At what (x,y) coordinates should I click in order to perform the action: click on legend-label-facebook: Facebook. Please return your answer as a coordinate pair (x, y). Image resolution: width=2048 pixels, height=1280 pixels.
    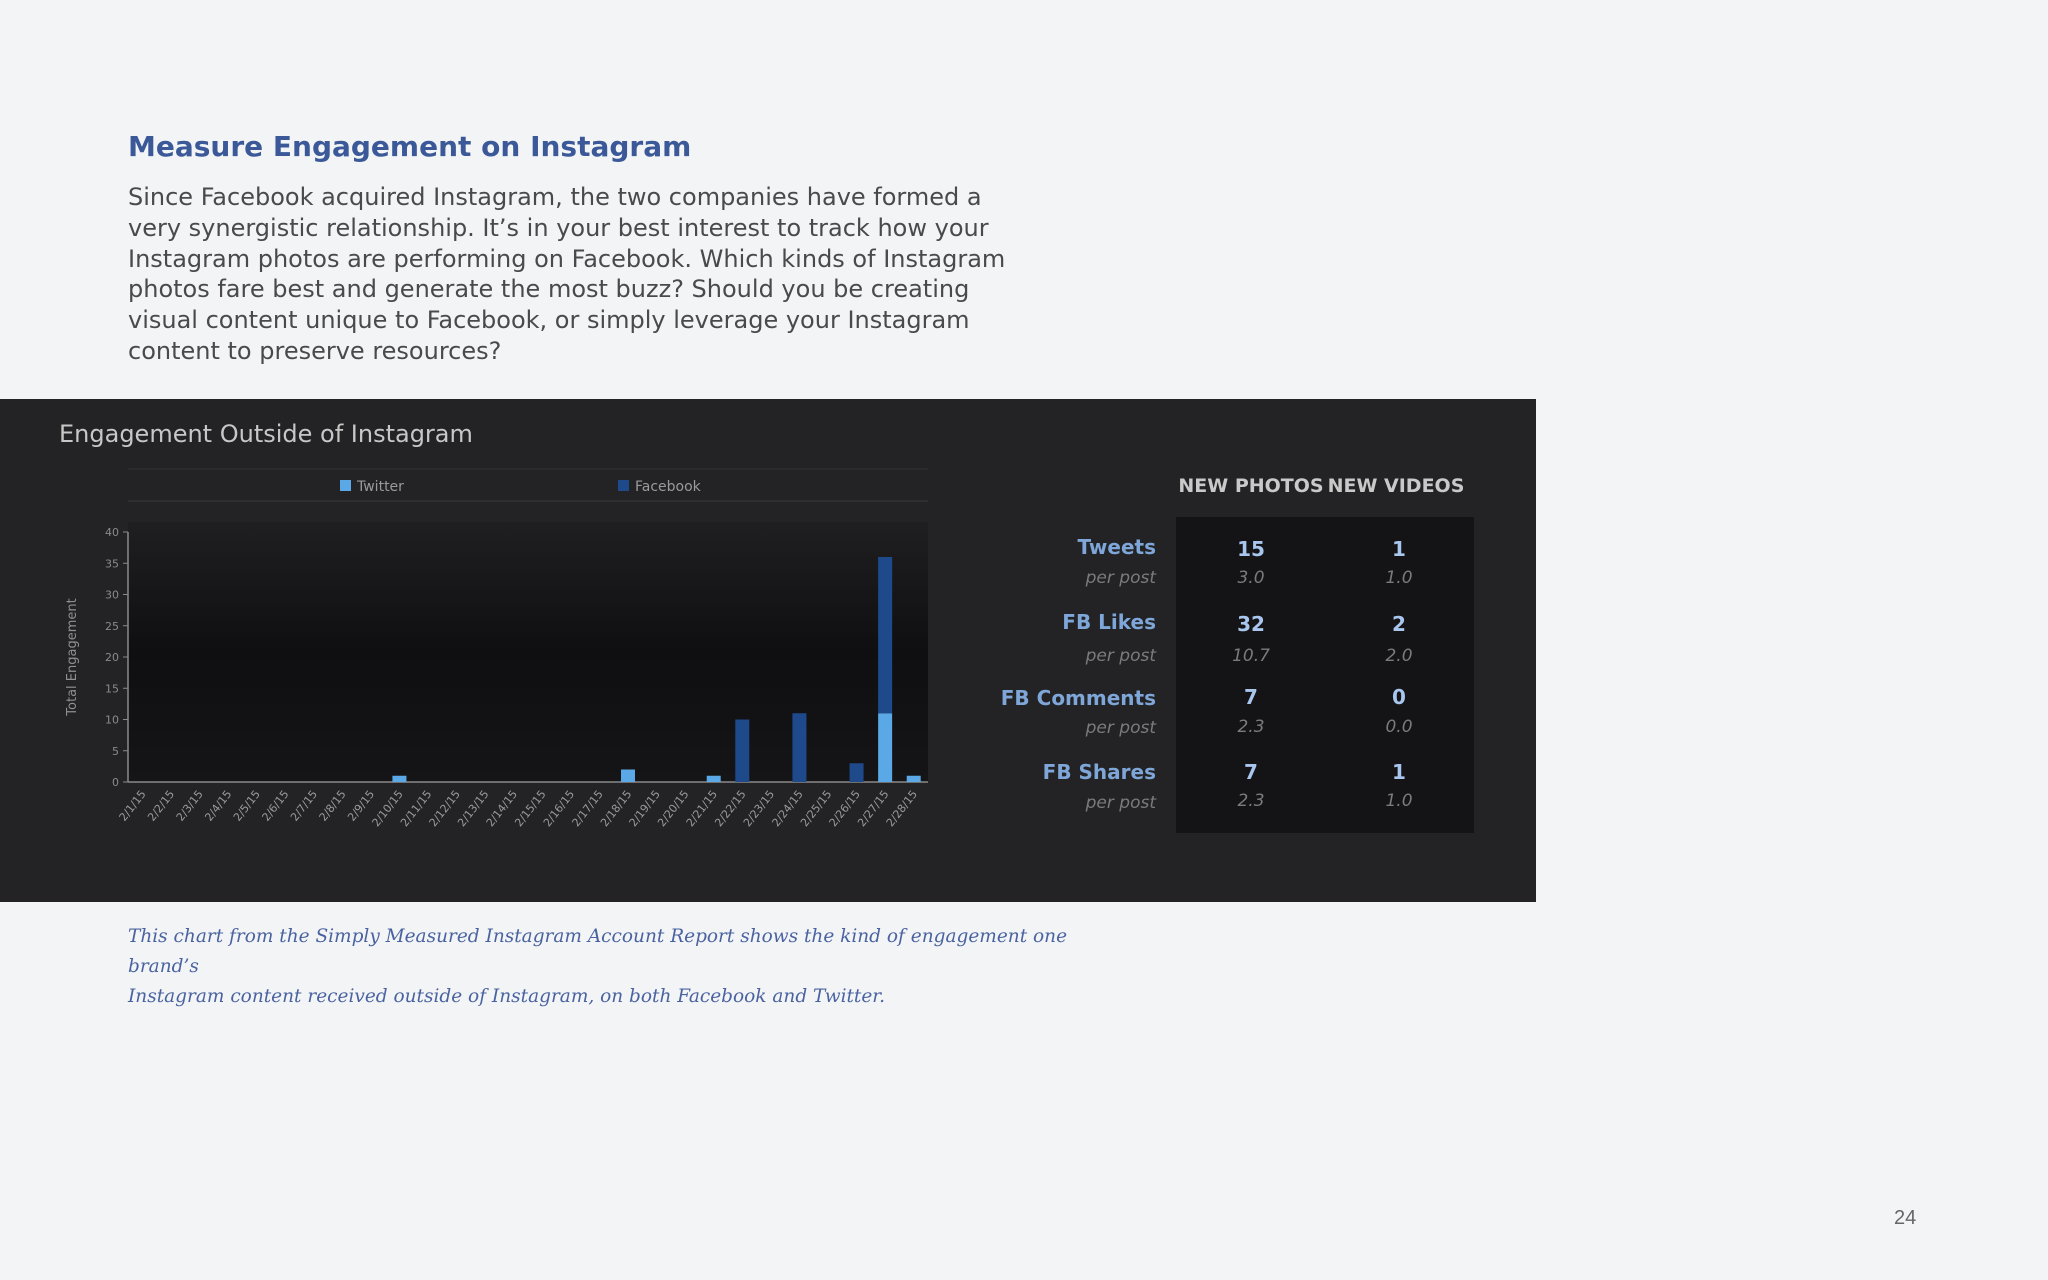
    Looking at the image, I should click on (668, 487).